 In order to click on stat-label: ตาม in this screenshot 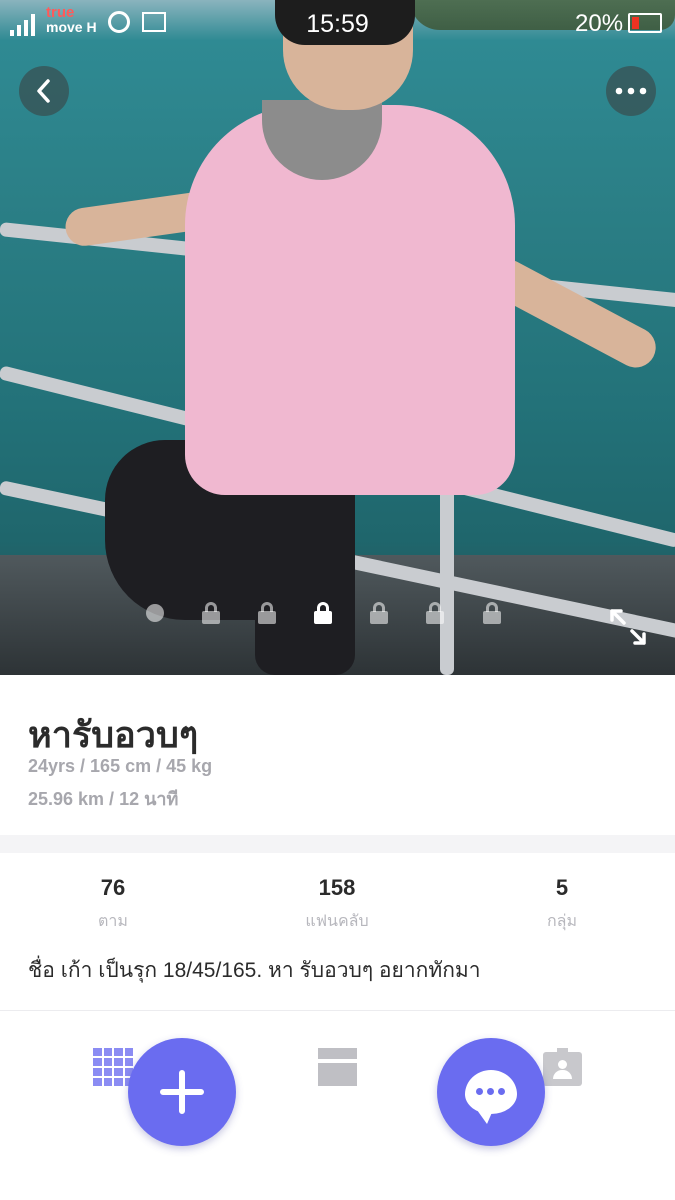, I will do `click(113, 921)`.